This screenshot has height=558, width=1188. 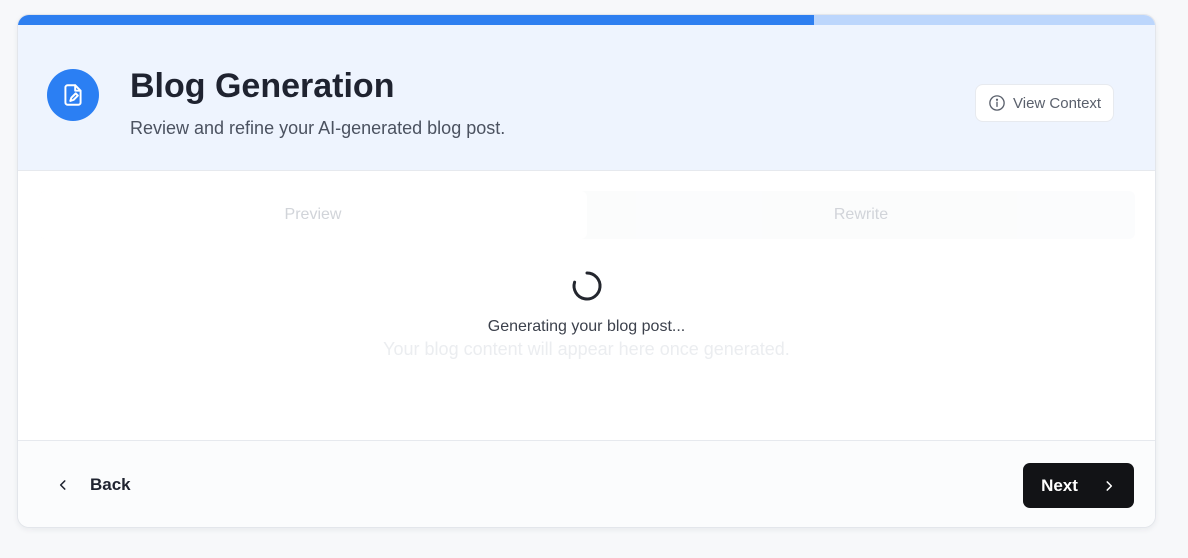 I want to click on tab-rewrite: Rewrite, so click(x=861, y=215).